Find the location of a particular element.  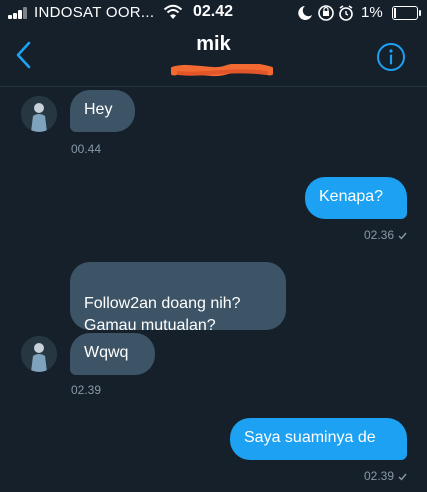

message-timestamp: 00.44 is located at coordinates (86, 149).